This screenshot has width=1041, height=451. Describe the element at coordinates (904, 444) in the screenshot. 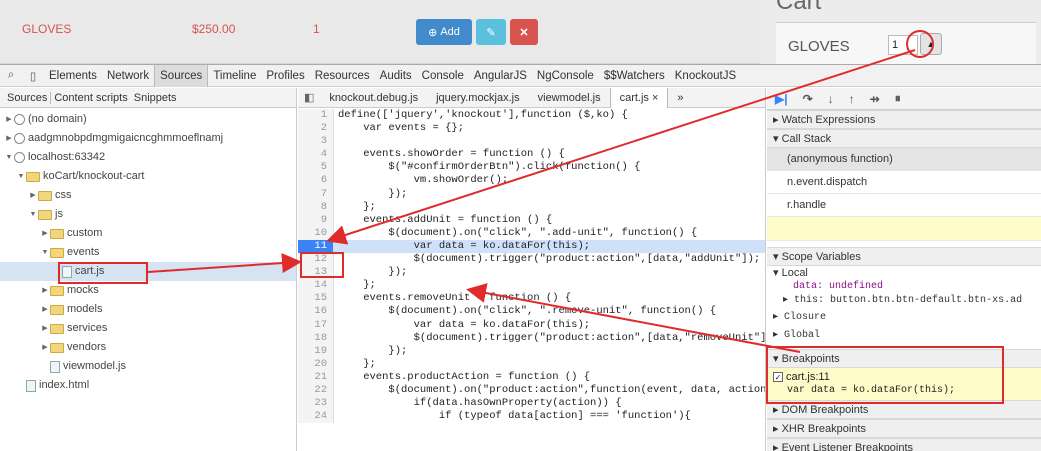

I see `event-listener-breakpoints-header: ▸ Event Listener Breakpoints` at that location.